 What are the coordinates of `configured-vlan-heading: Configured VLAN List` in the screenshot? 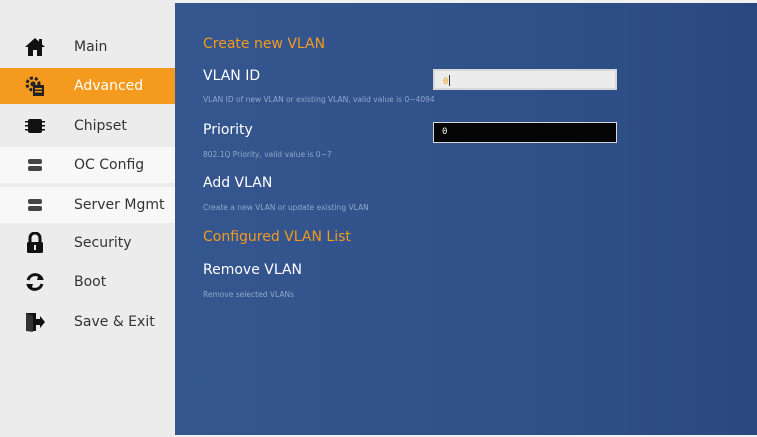 It's located at (277, 237).